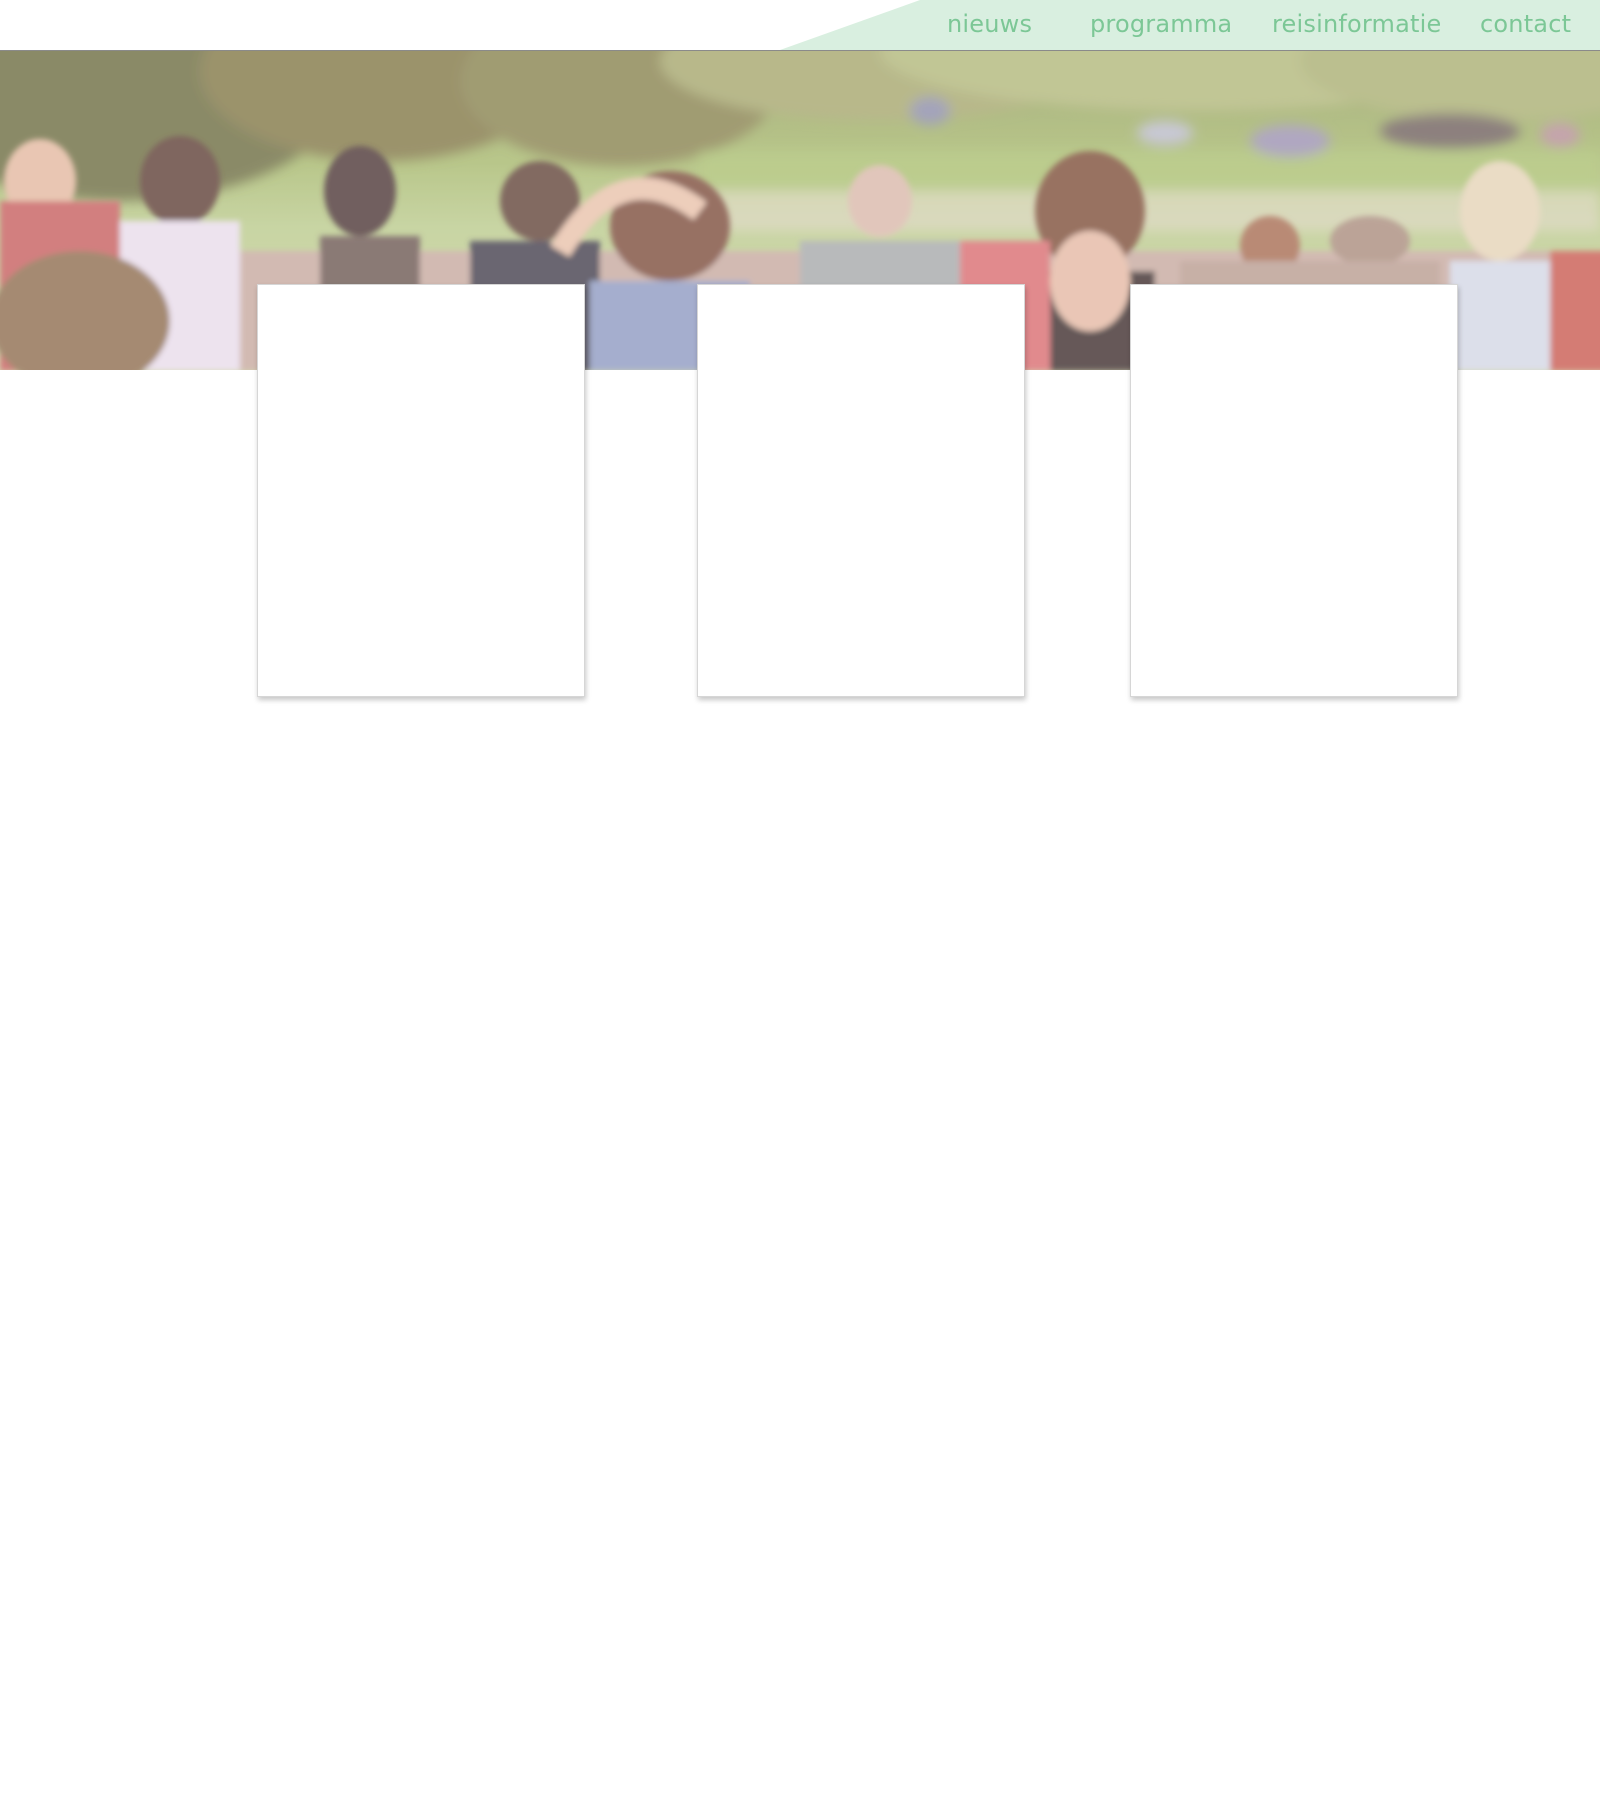  Describe the element at coordinates (1356, 24) in the screenshot. I see `nav-item-reisinformatie: reisinformatie` at that location.